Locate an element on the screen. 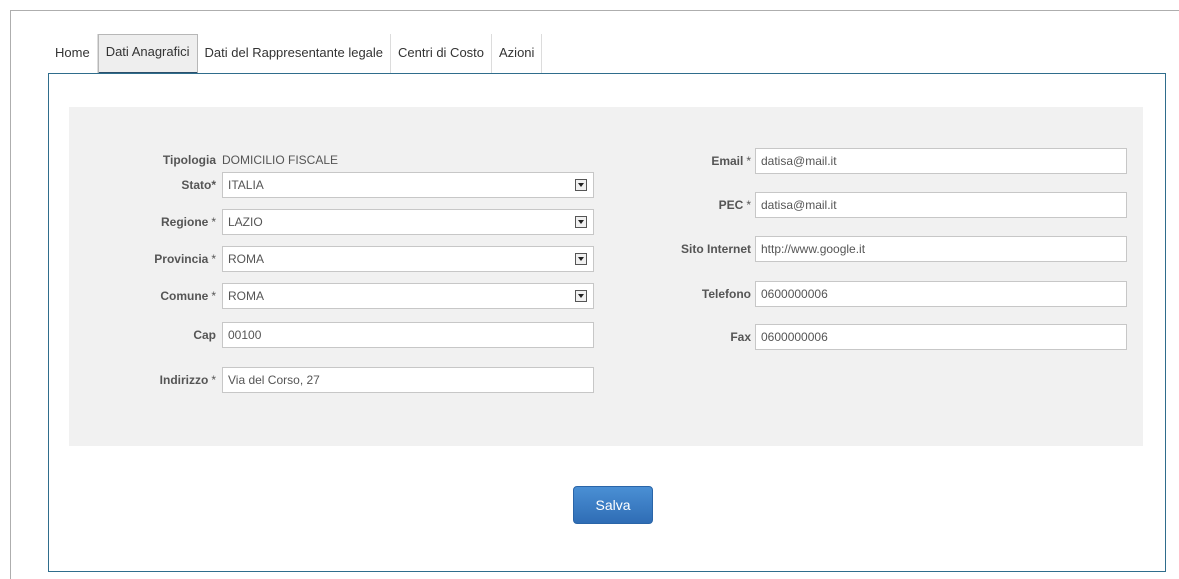 The width and height of the screenshot is (1179, 579). indirizzo-row: Indirizzo * Via del Corso, 27 is located at coordinates (334, 380).